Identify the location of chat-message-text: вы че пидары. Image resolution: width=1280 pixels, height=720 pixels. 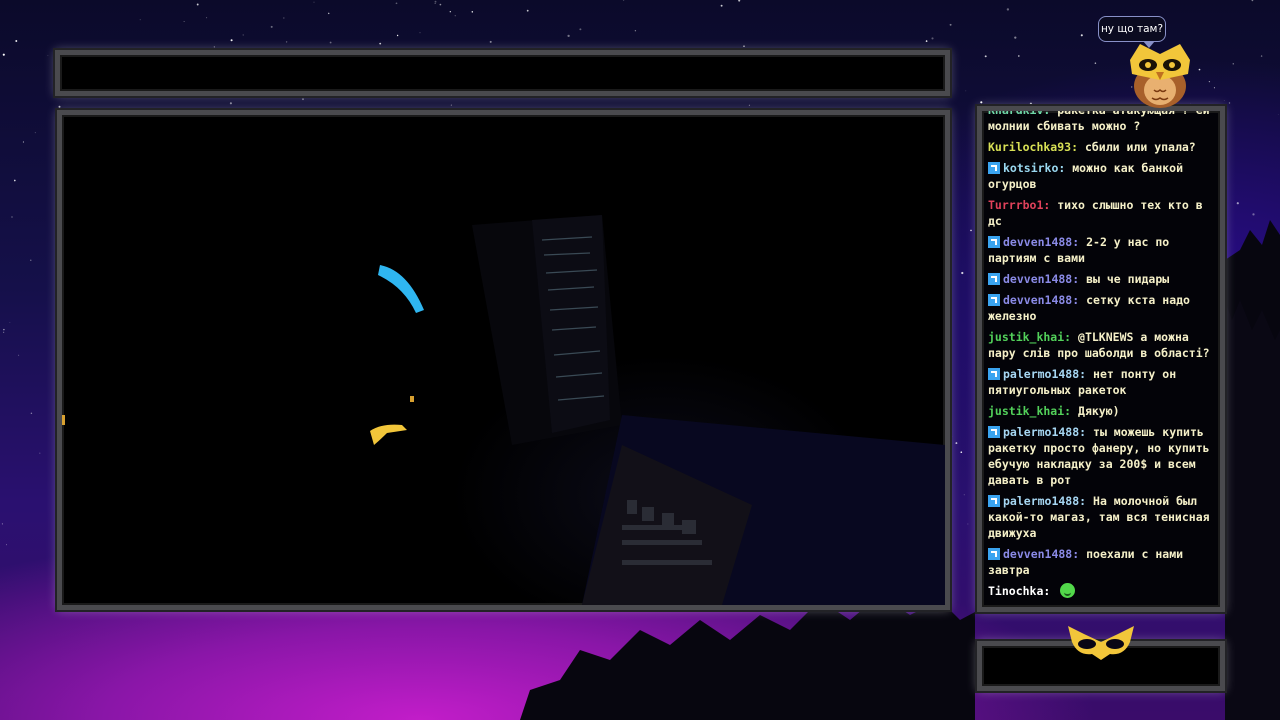
(1128, 279).